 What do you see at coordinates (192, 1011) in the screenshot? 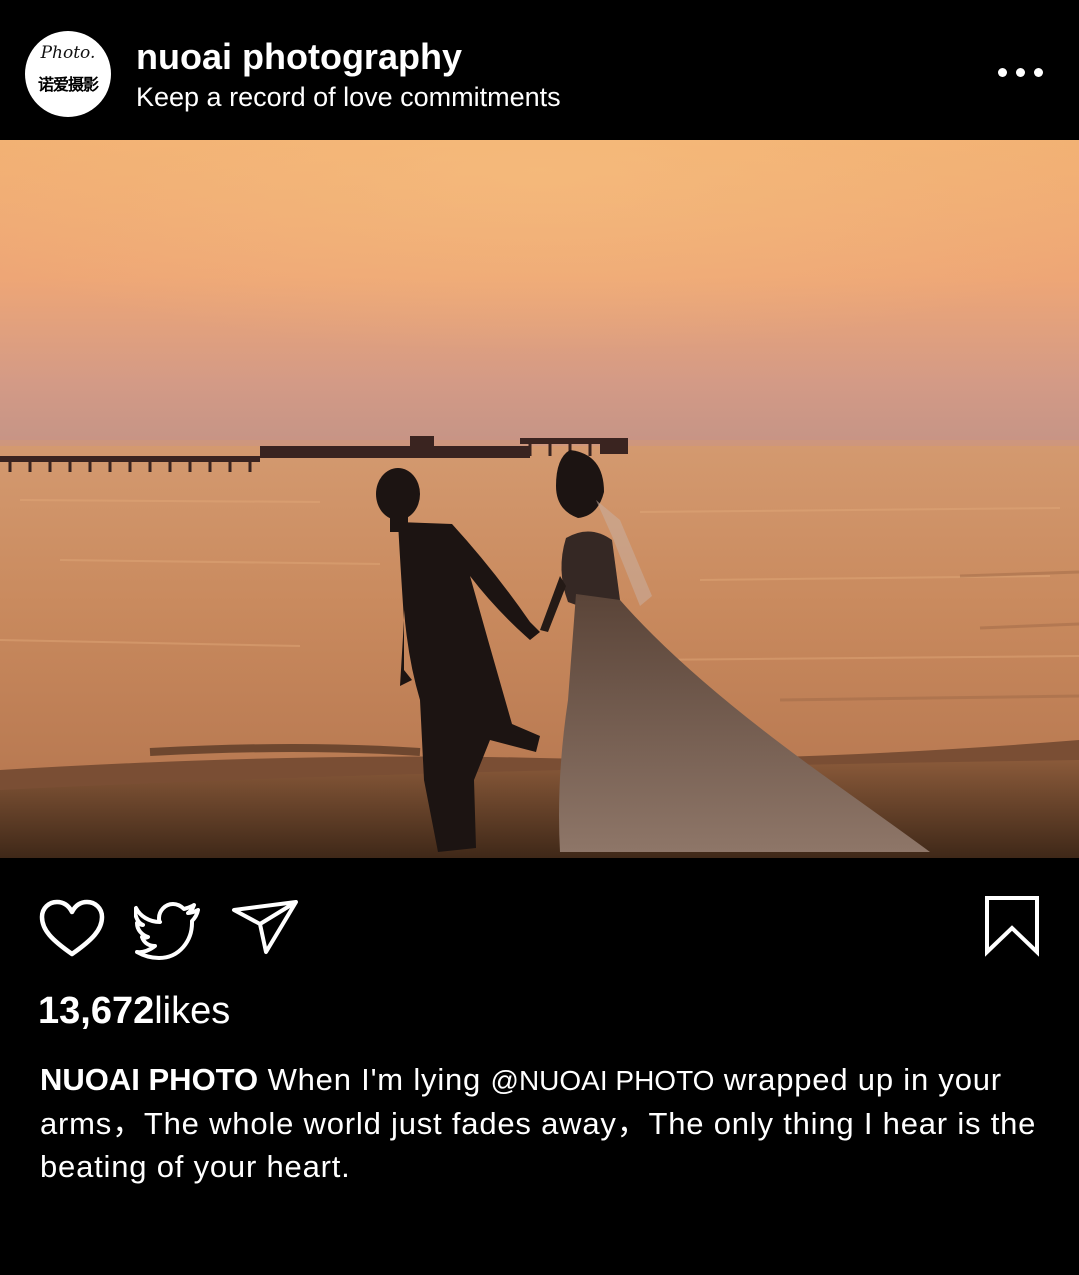
I see `likes-label: likes` at bounding box center [192, 1011].